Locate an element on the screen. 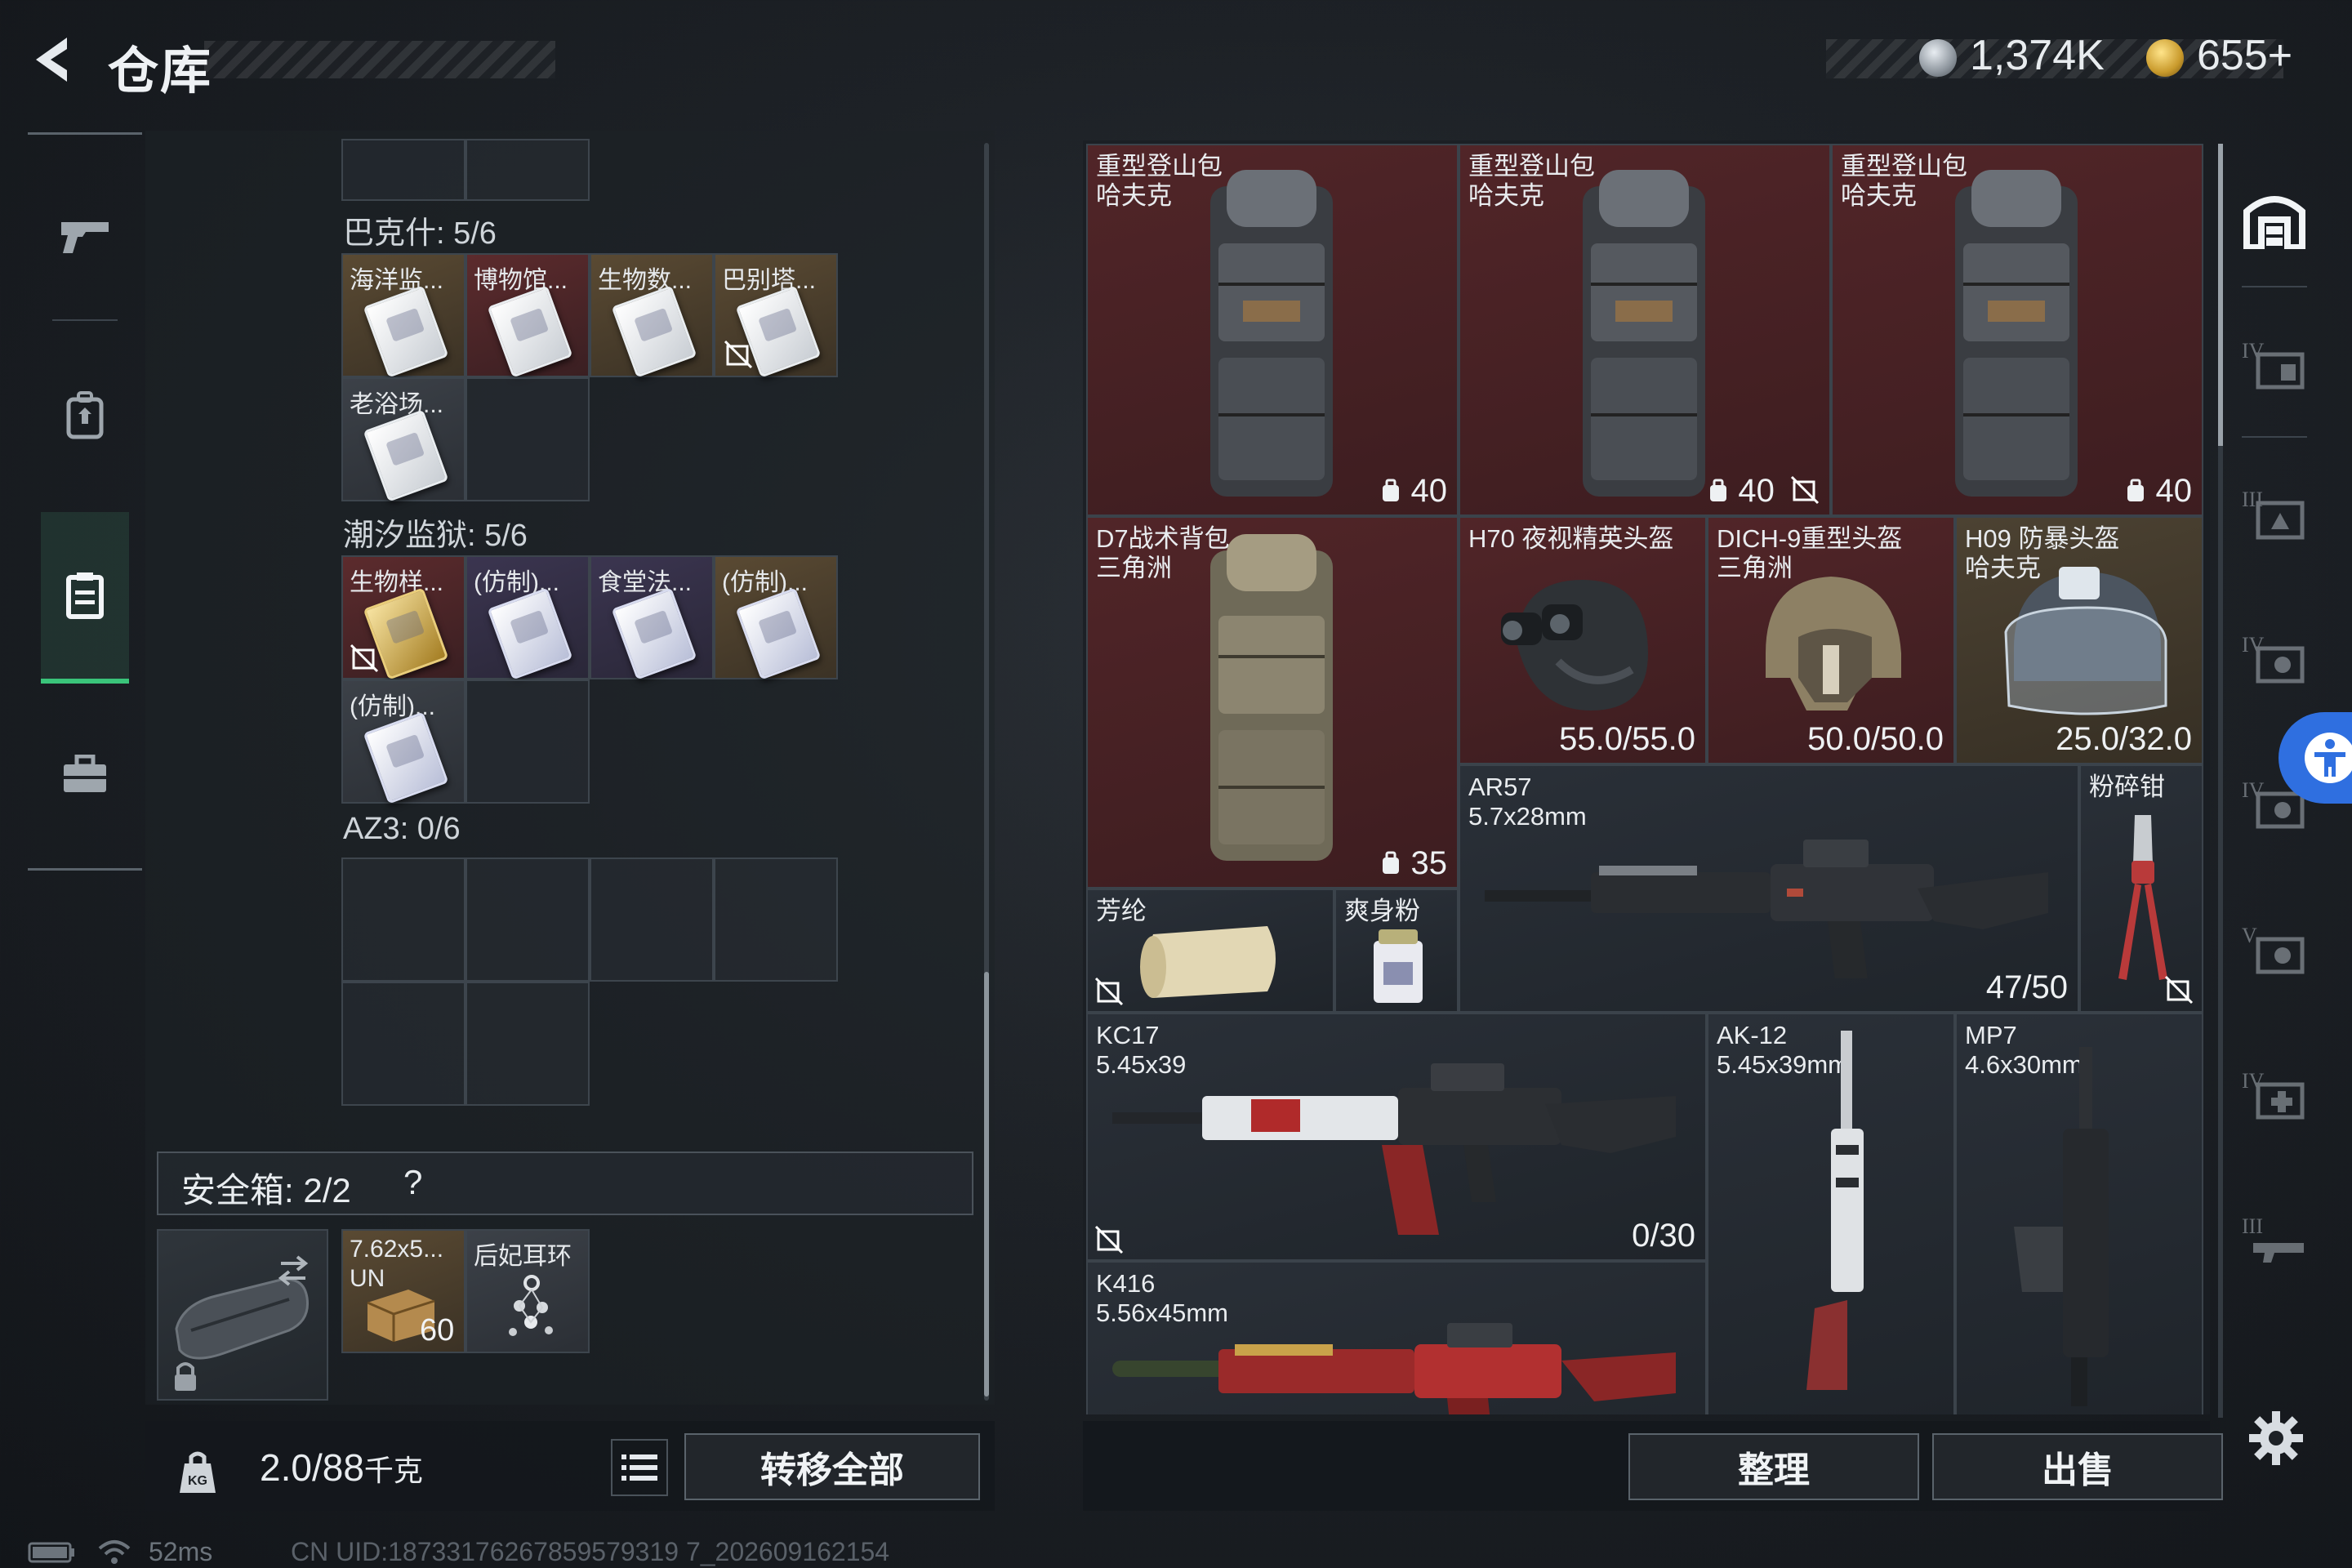 This screenshot has height=1568, width=2352. sell-button: 出售 is located at coordinates (2077, 1466).